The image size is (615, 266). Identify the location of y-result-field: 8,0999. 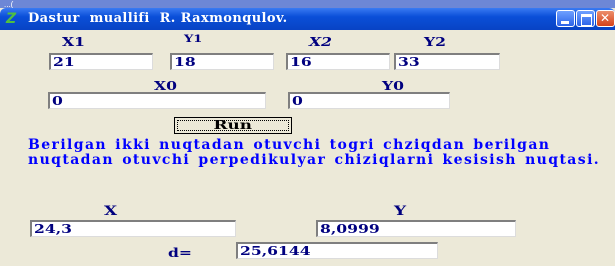
(416, 228).